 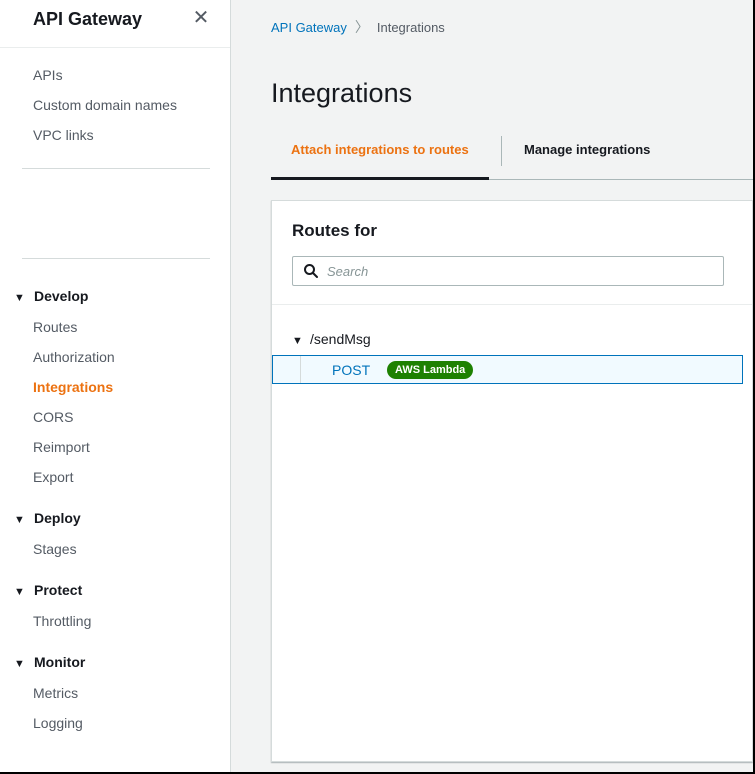 What do you see at coordinates (351, 370) in the screenshot?
I see `route-method: POST` at bounding box center [351, 370].